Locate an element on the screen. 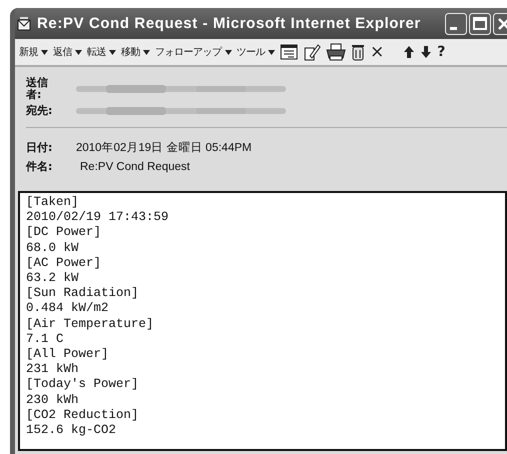 The height and width of the screenshot is (454, 507). field-label: 日付: is located at coordinates (39, 148).